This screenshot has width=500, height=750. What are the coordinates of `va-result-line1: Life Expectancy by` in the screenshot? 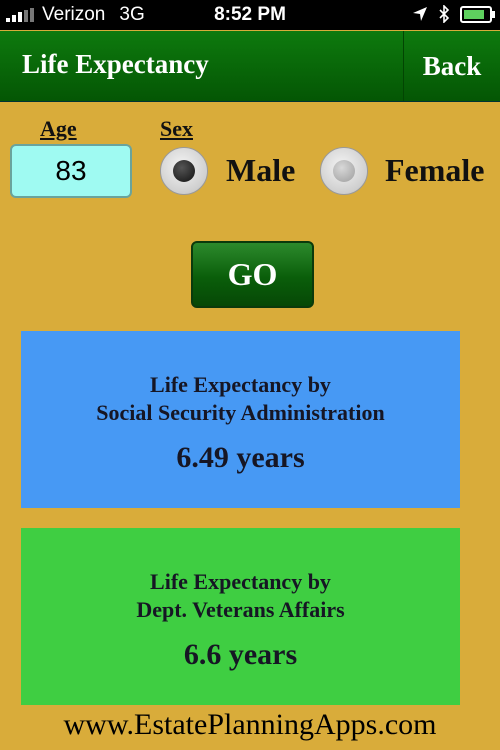 It's located at (240, 581).